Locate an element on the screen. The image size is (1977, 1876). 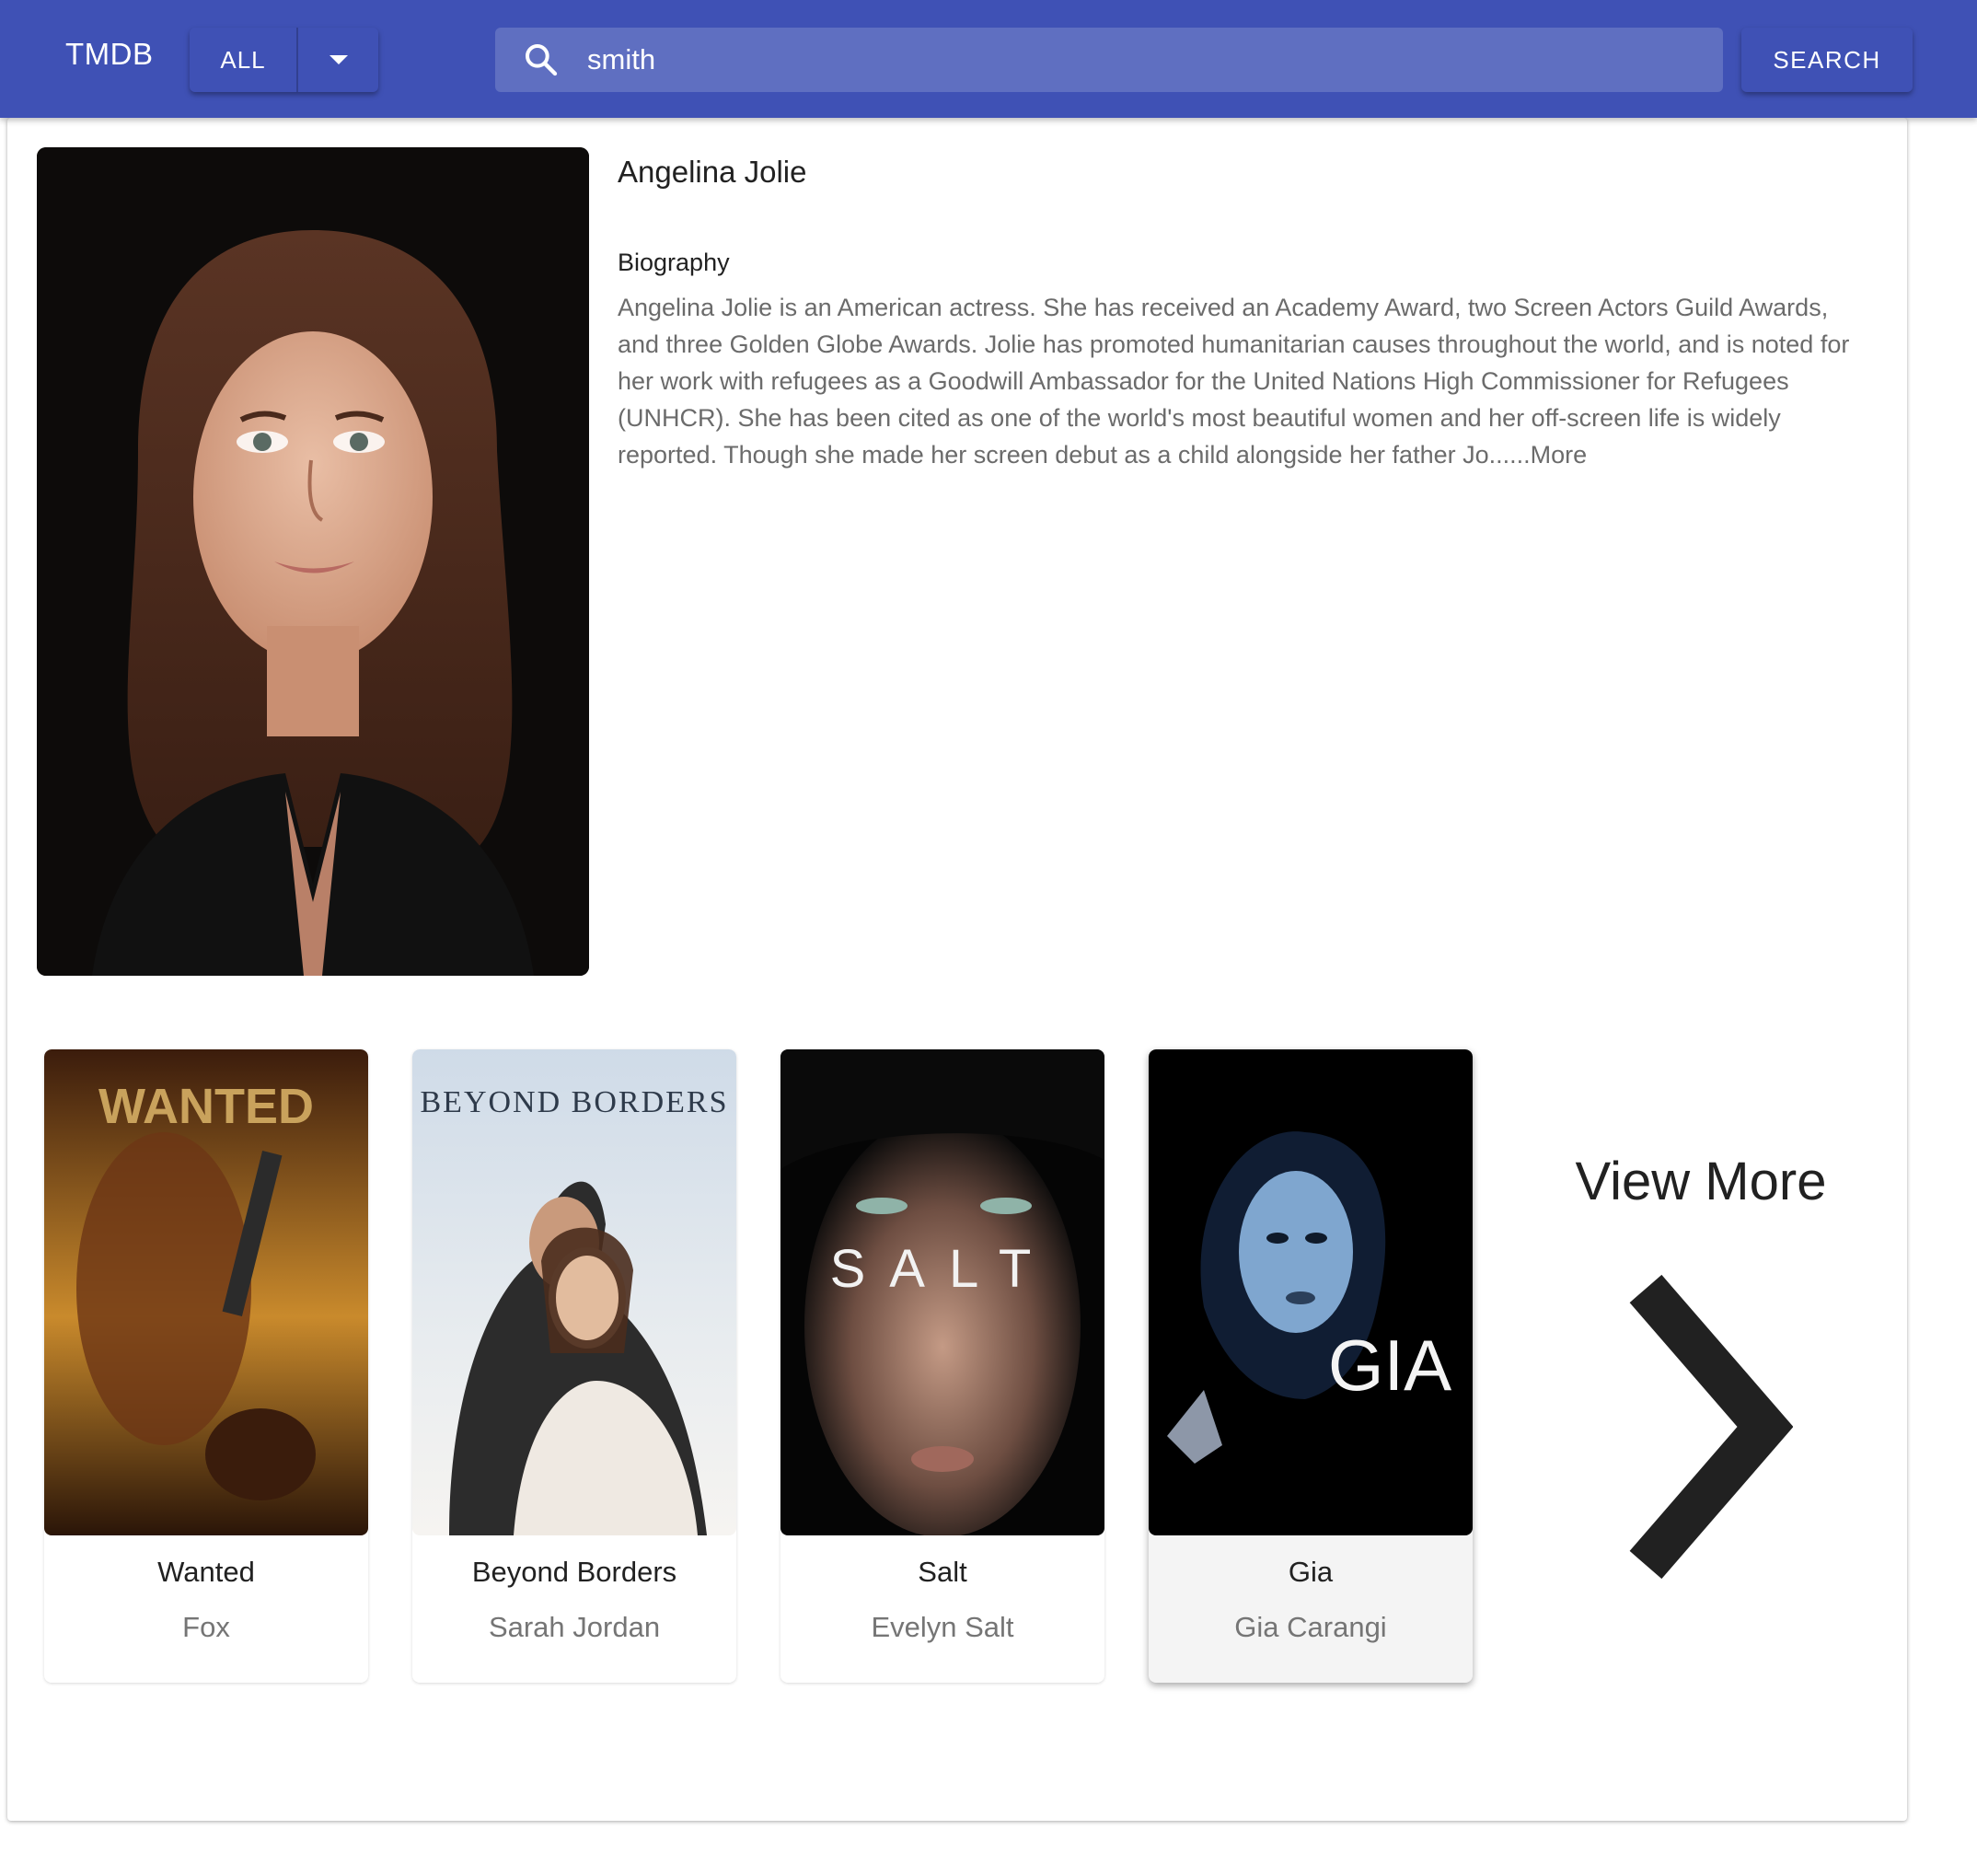
view-more-label: View More is located at coordinates (1701, 1181).